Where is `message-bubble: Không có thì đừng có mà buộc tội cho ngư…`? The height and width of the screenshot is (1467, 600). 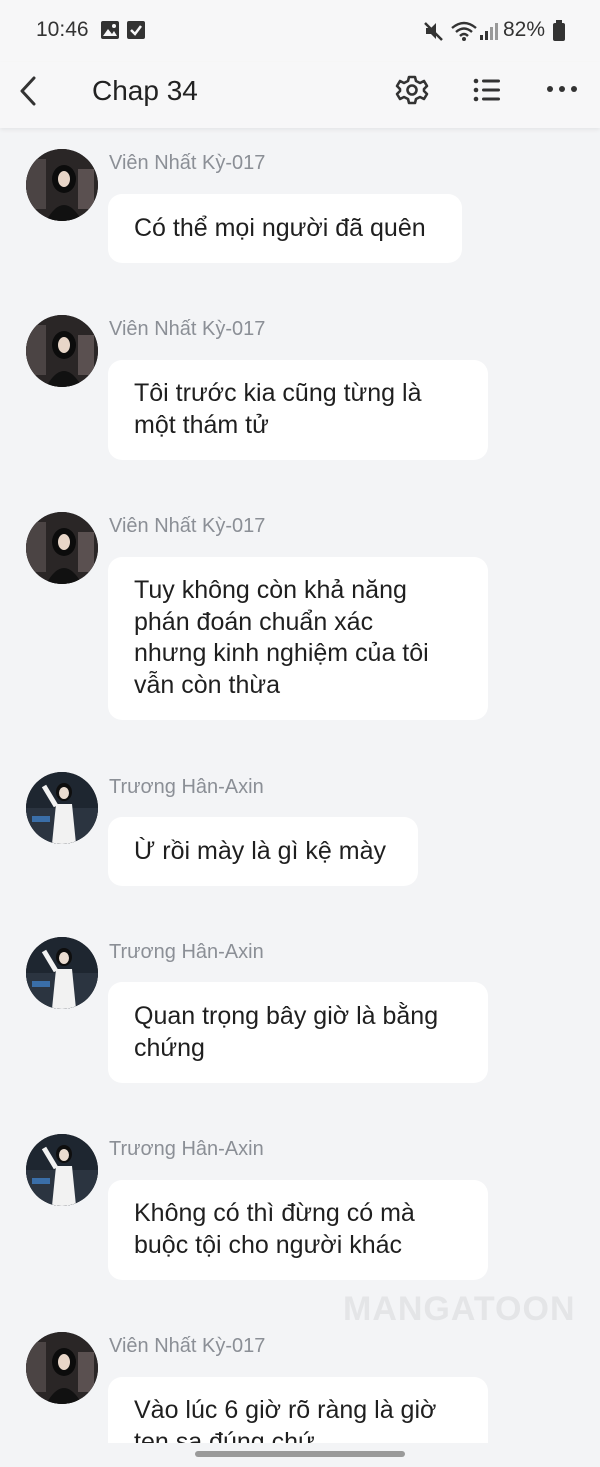
message-bubble: Không có thì đừng có mà buộc tội cho ngư… is located at coordinates (298, 1230).